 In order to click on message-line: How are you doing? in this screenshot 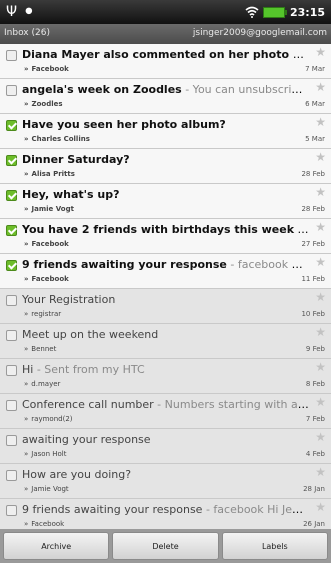, I will do `click(165, 474)`.